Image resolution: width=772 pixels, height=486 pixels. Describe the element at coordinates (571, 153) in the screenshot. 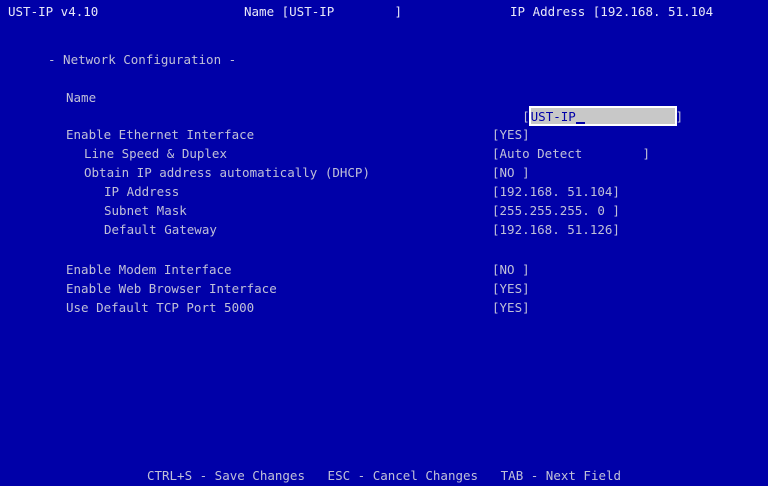

I see `line-speed-field: [Auto Detect ]` at that location.